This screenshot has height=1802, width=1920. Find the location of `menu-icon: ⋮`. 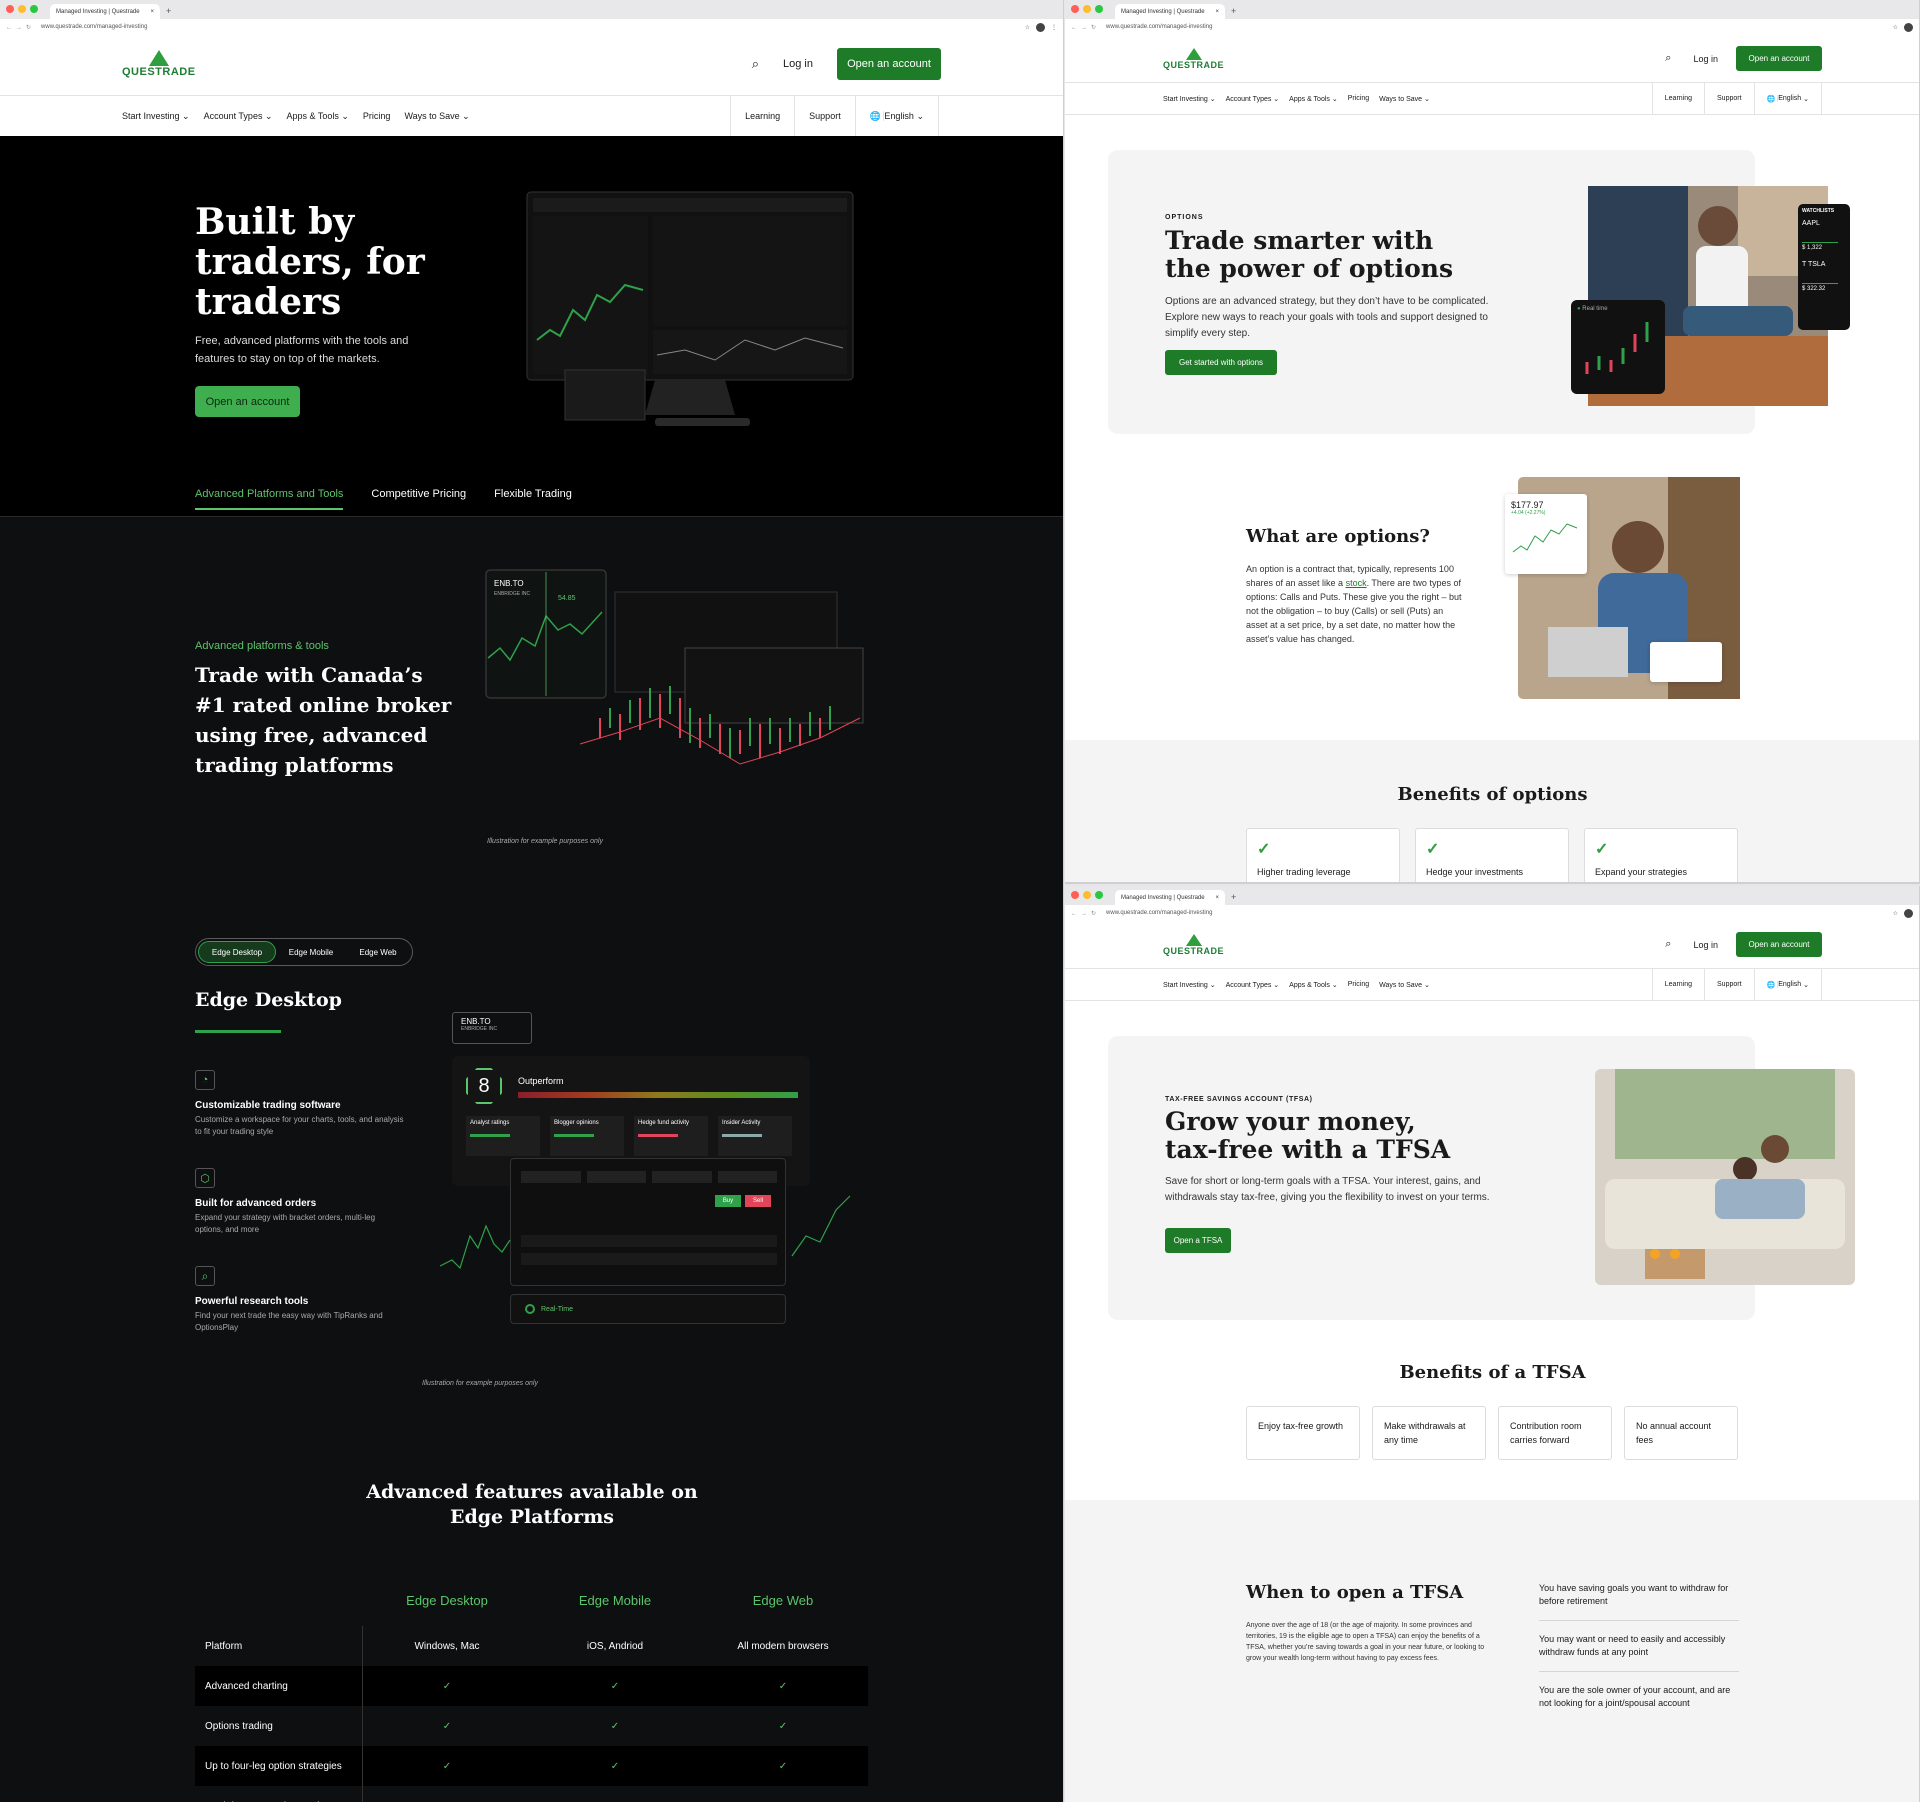

menu-icon: ⋮ is located at coordinates (1054, 27).